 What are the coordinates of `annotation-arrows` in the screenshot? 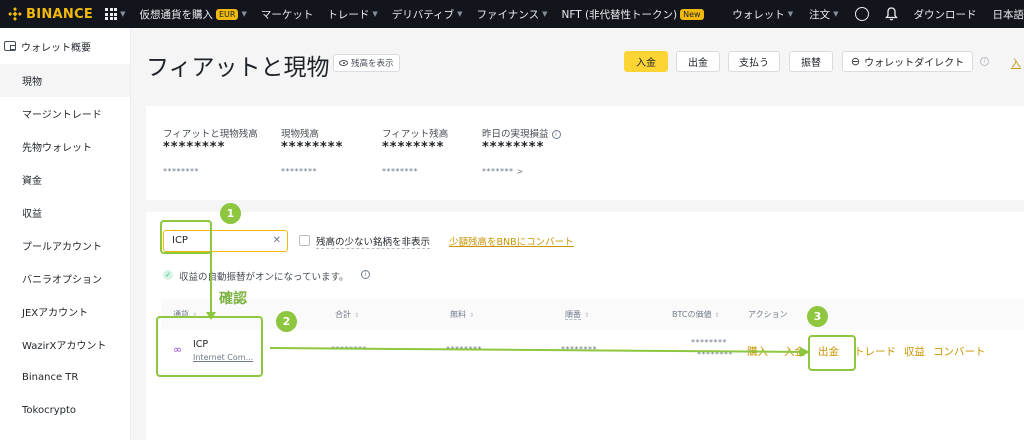 It's located at (508, 304).